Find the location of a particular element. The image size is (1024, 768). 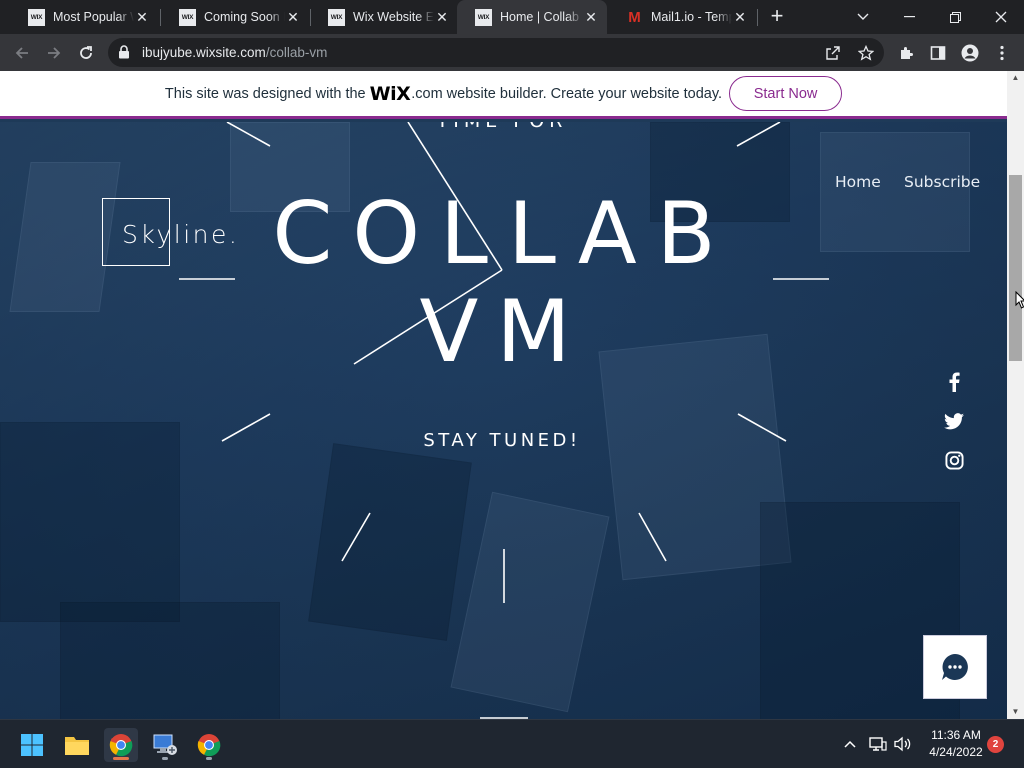

side-panel-icon is located at coordinates (938, 53).